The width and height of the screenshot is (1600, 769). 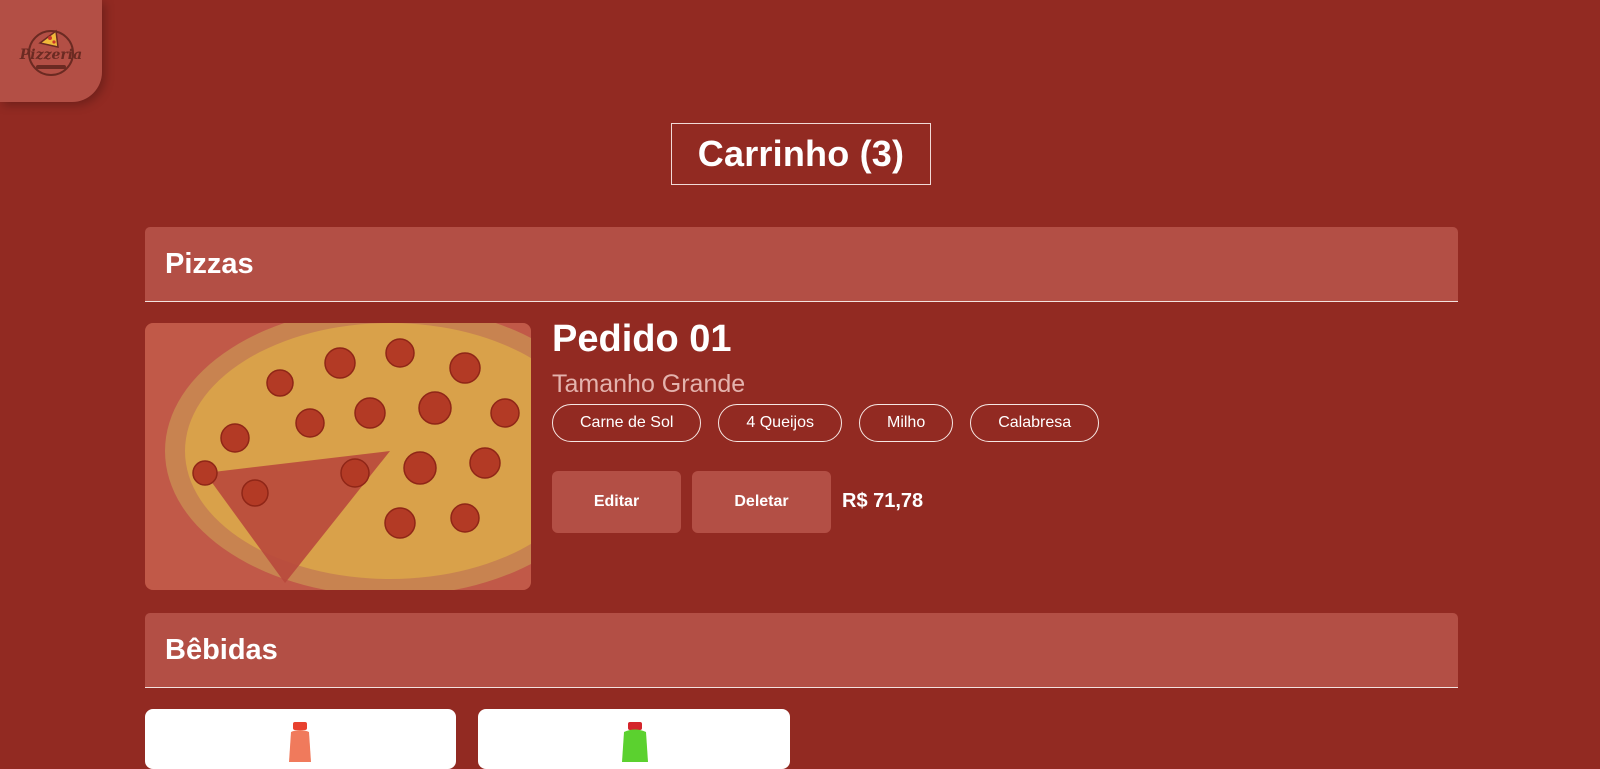 I want to click on pizza-image, so click(x=338, y=456).